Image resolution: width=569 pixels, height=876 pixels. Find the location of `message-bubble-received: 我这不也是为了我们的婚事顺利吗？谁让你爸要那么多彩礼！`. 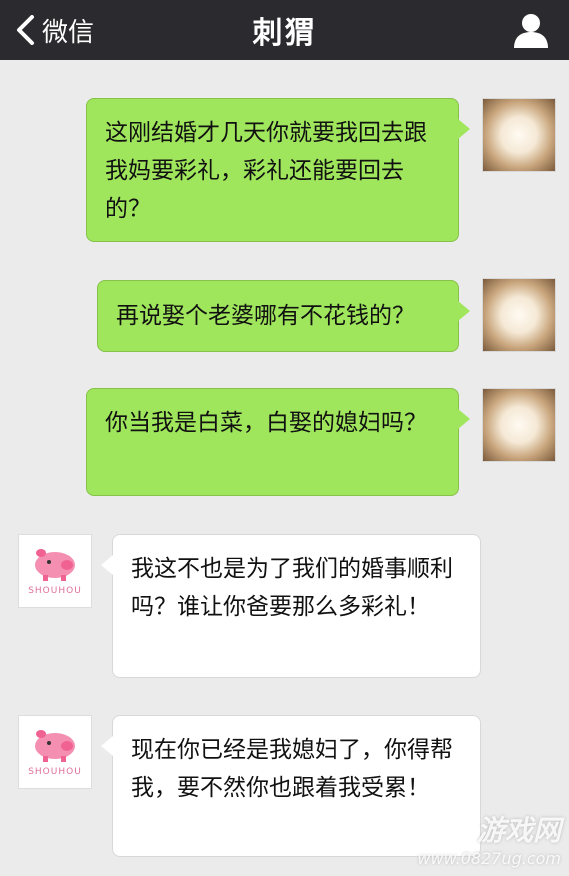

message-bubble-received: 我这不也是为了我们的婚事顺利吗？谁让你爸要那么多彩礼！ is located at coordinates (291, 606).